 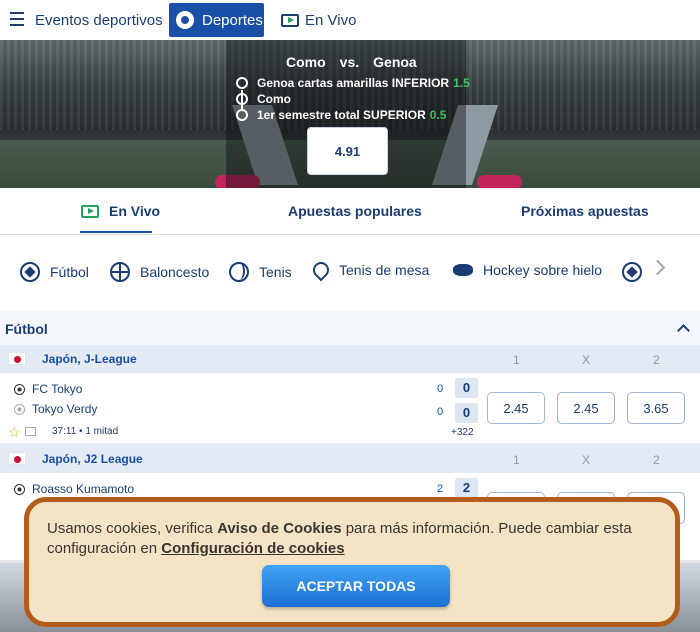 I want to click on home-score-box: 2, so click(x=466, y=488).